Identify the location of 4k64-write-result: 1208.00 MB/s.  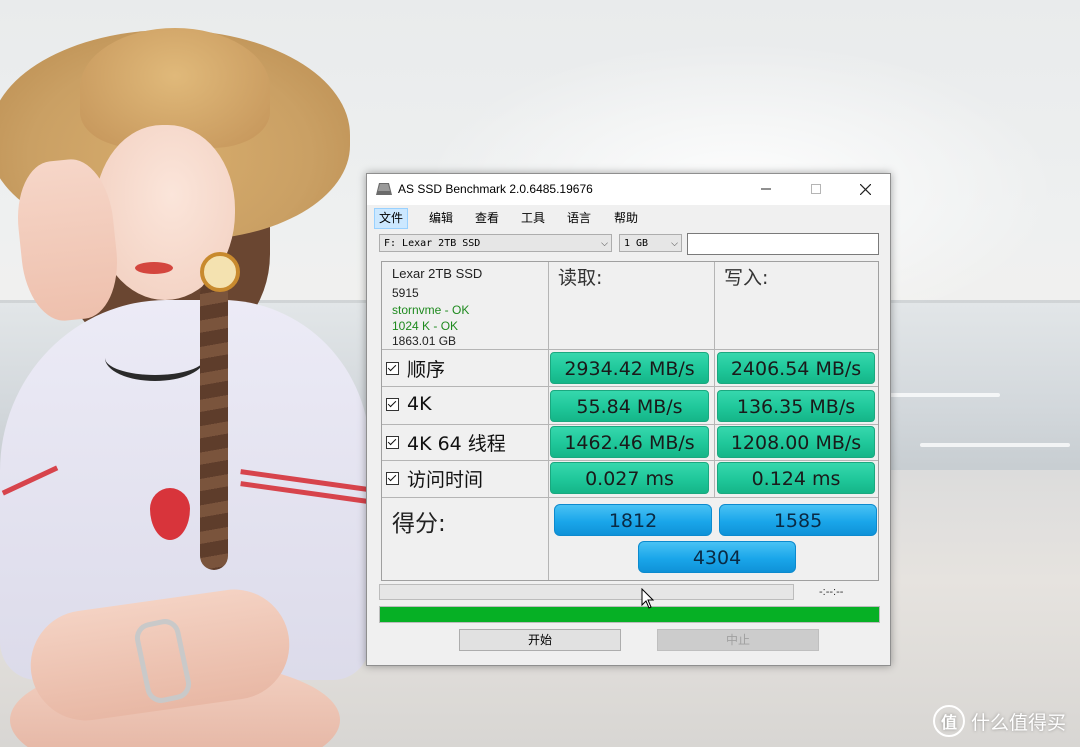
(796, 442).